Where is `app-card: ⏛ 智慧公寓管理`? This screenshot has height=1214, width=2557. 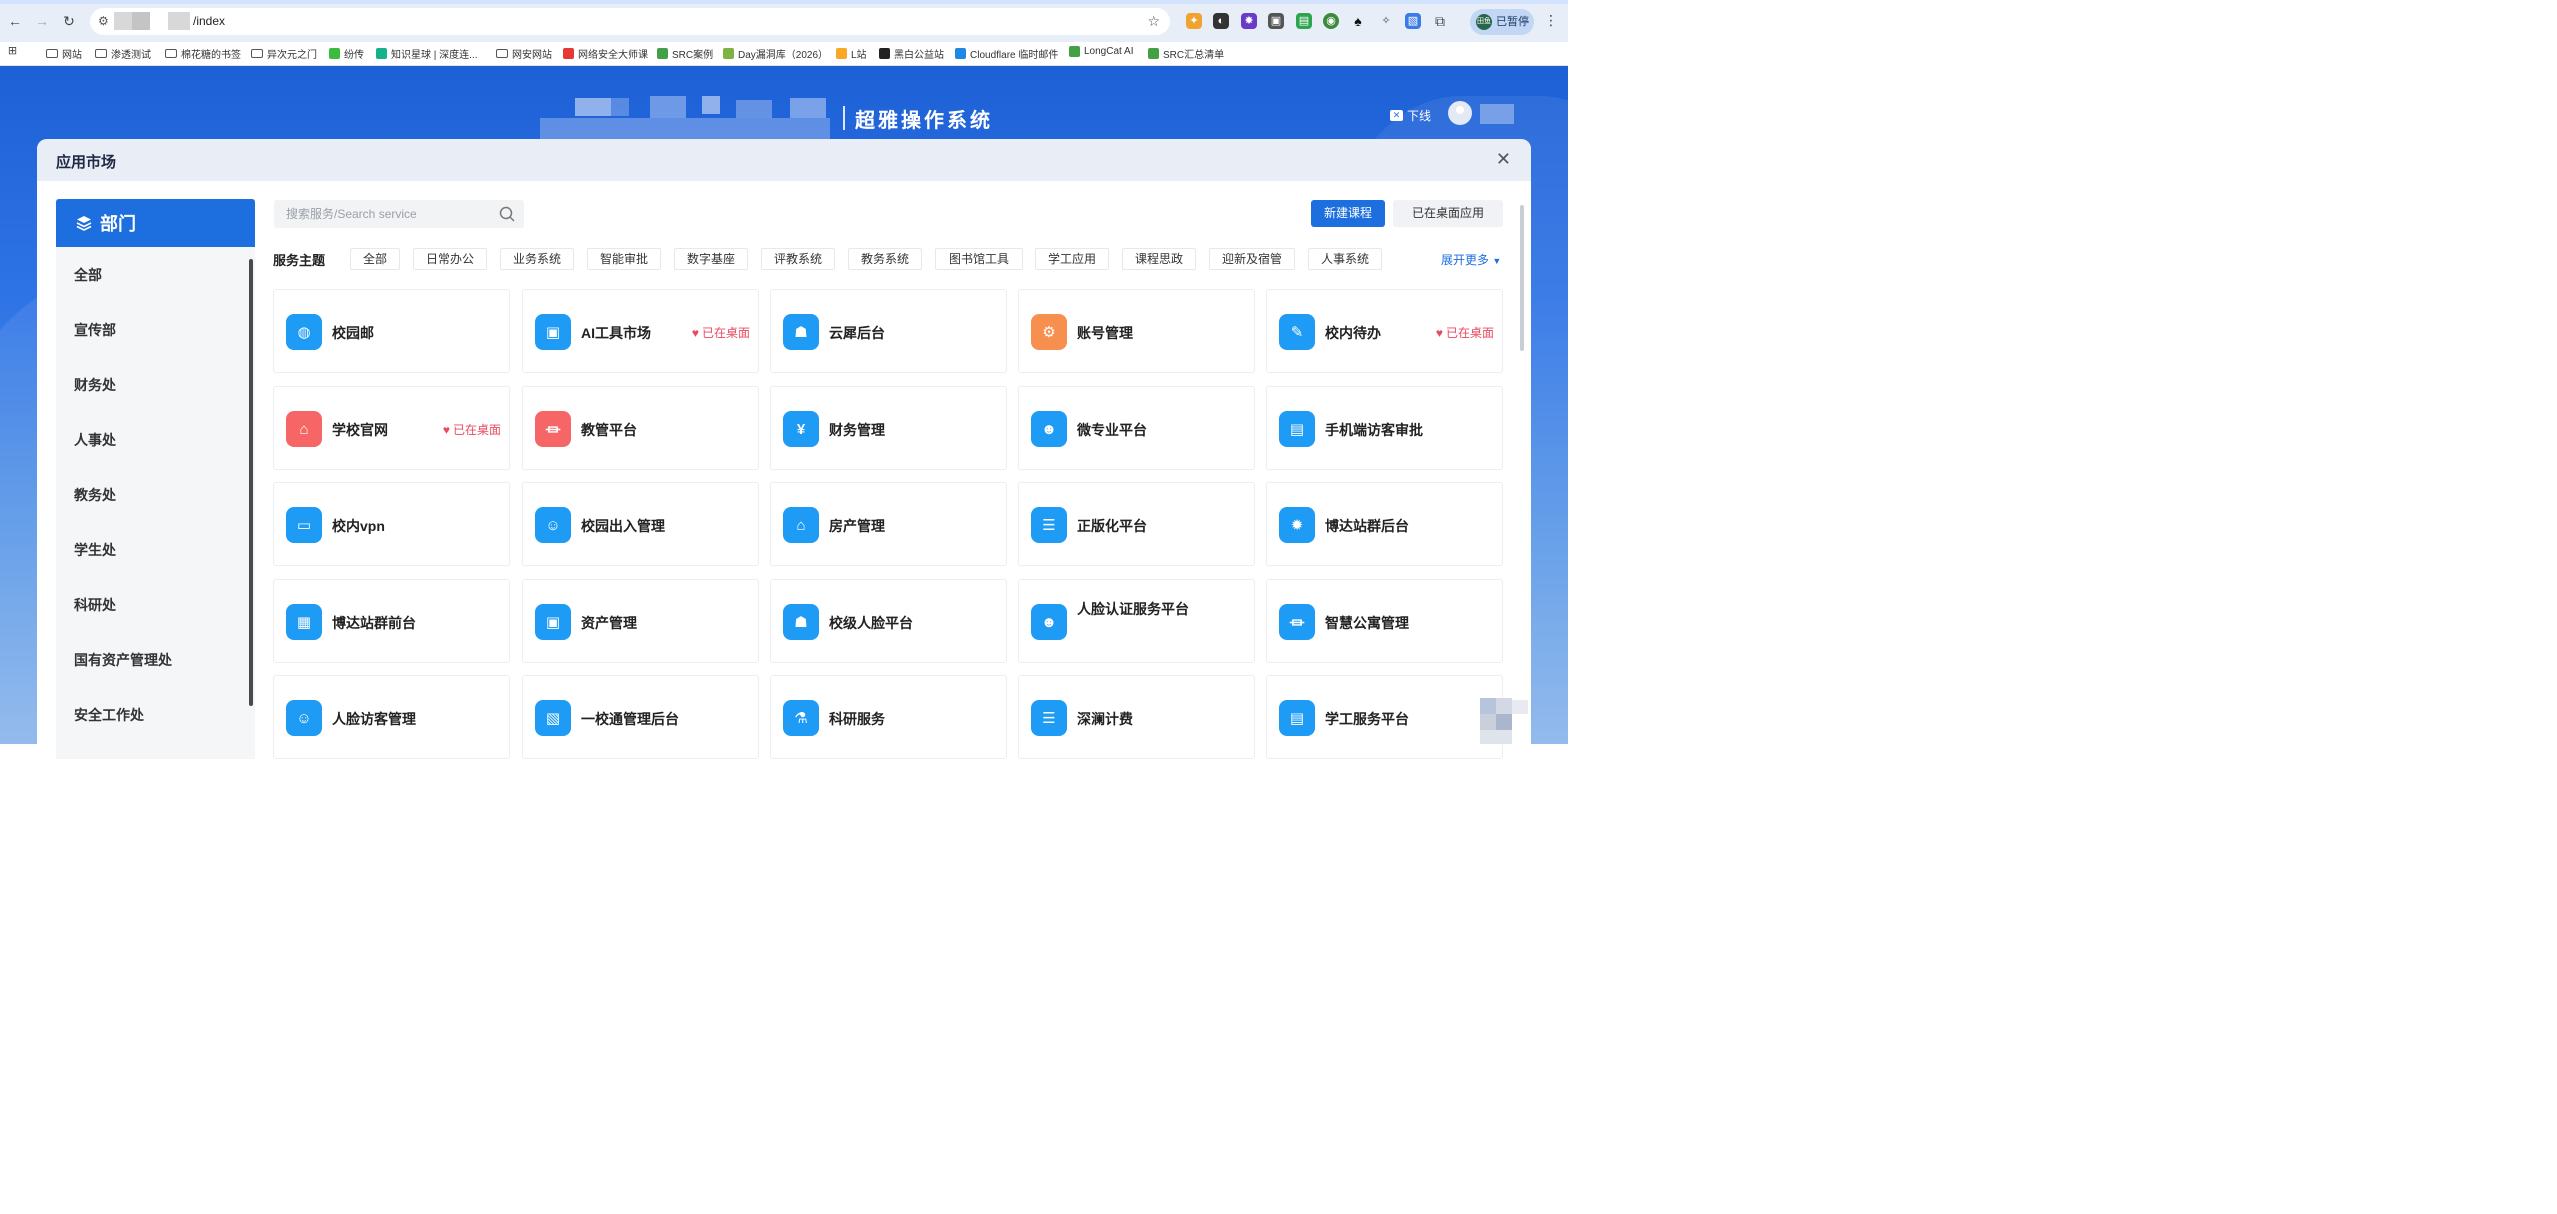
app-card: ⏛ 智慧公寓管理 is located at coordinates (1384, 621).